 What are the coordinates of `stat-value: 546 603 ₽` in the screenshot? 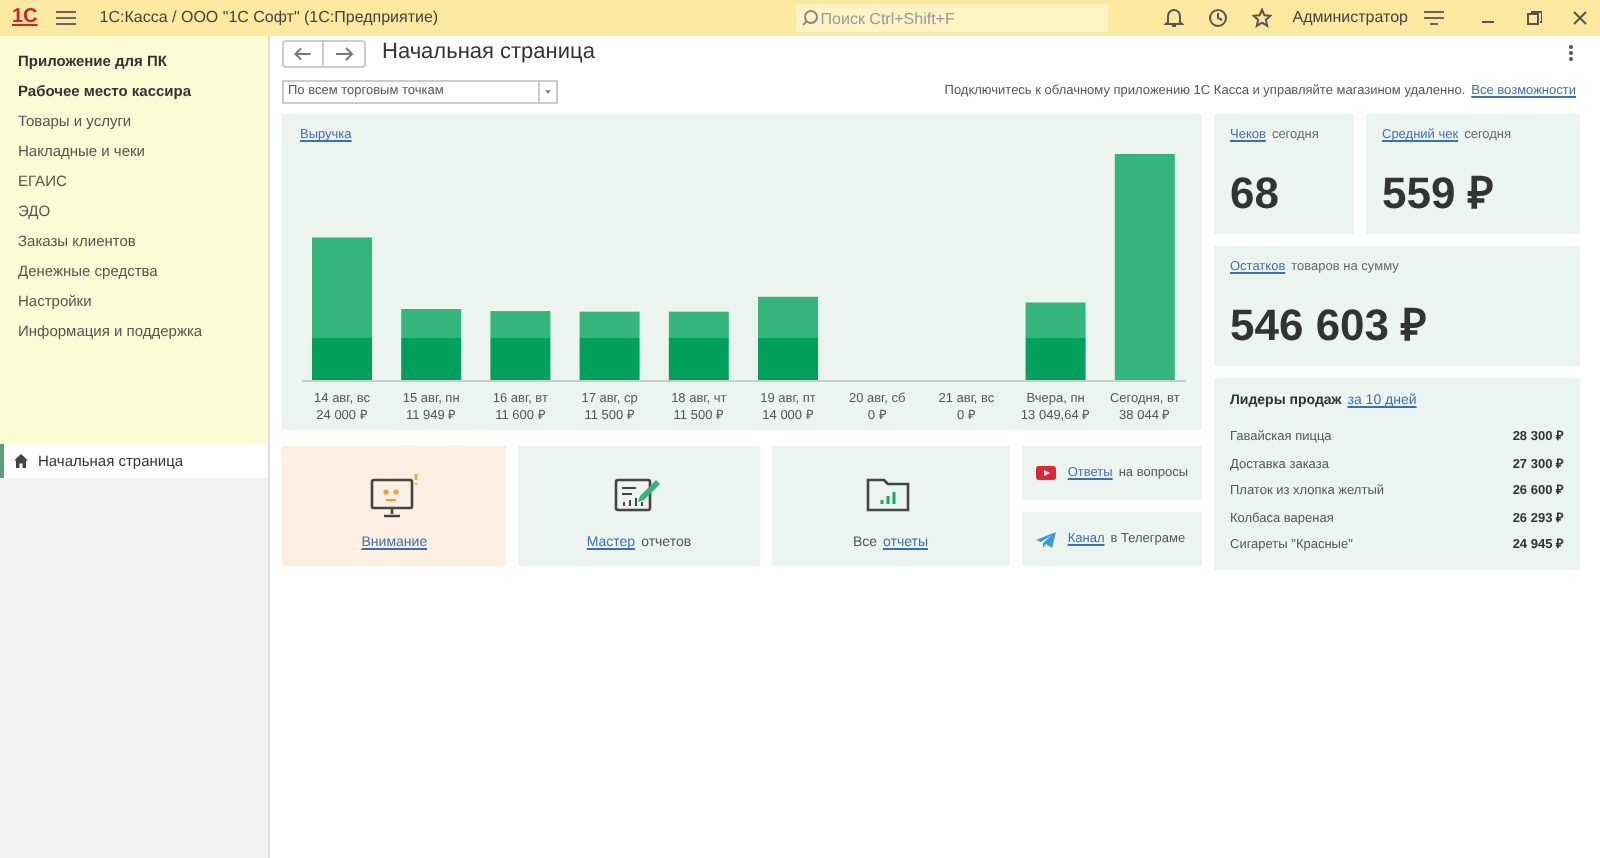 It's located at (1330, 325).